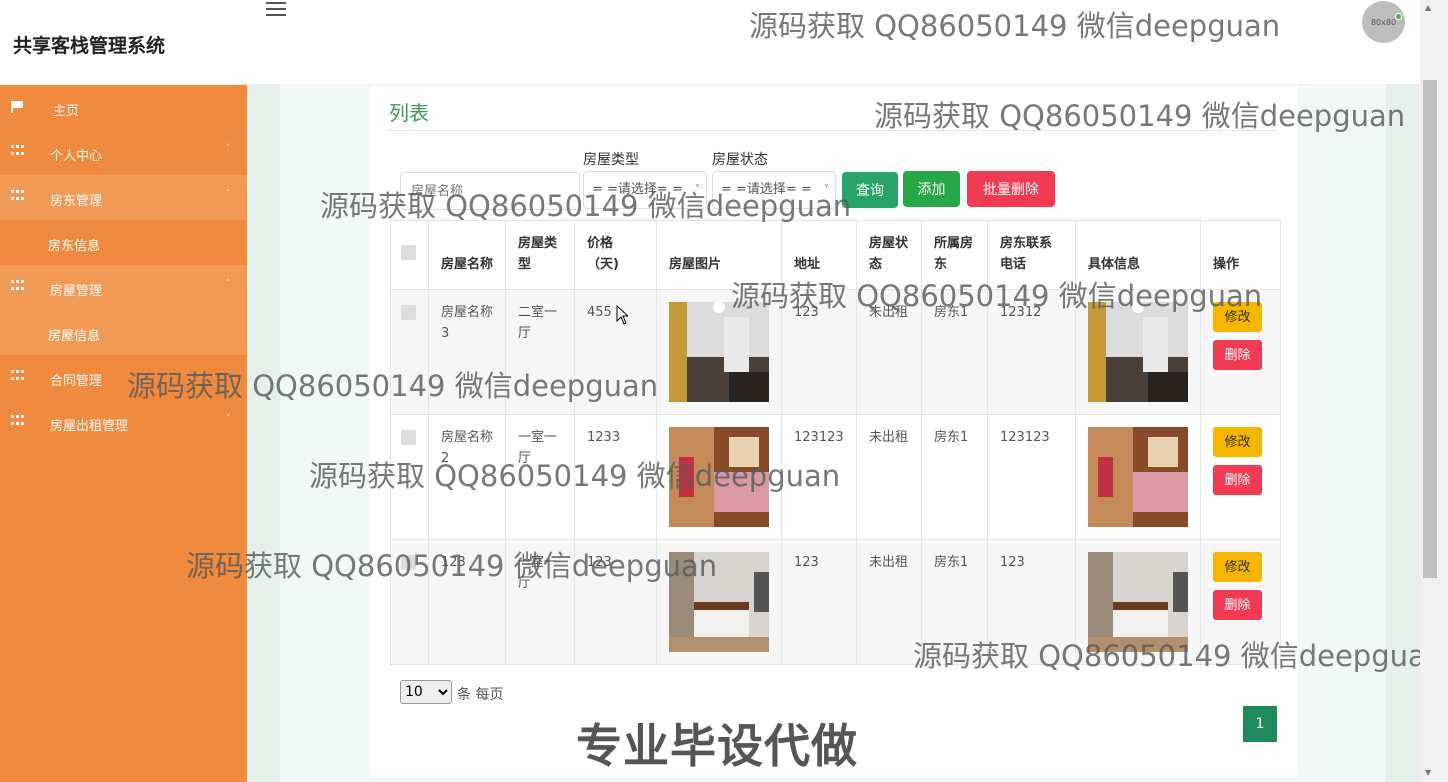 The height and width of the screenshot is (782, 1448). I want to click on search-input, so click(490, 191).